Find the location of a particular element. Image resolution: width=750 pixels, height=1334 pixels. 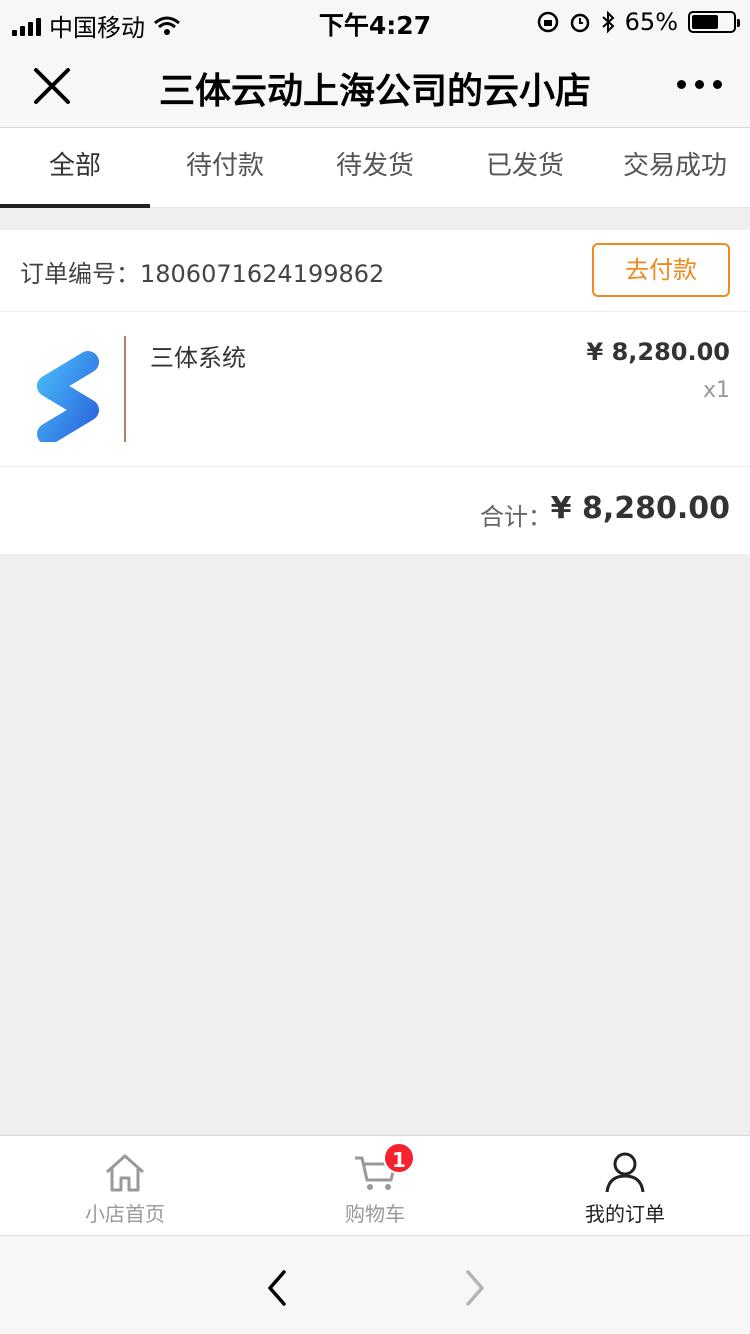

order-number: 订单编号：1806071624199862 is located at coordinates (202, 274).